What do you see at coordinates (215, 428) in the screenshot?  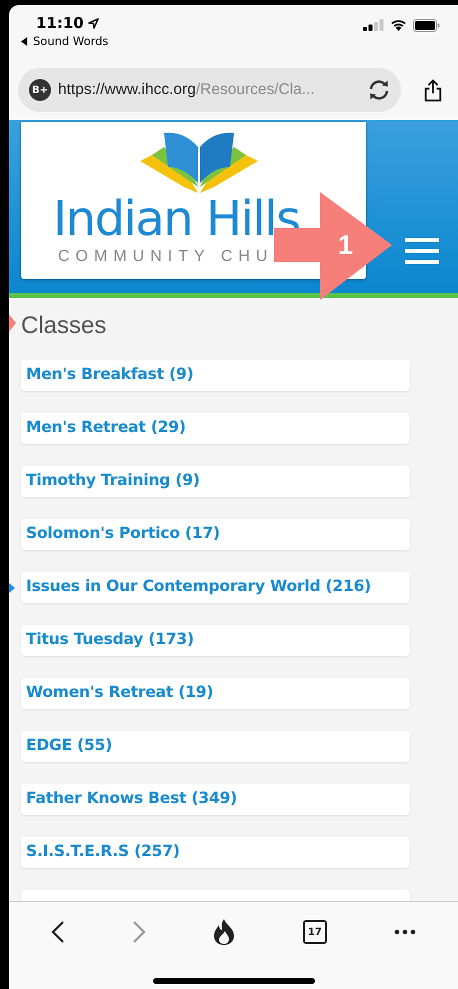 I see `class-link: Men's Retreat (29)` at bounding box center [215, 428].